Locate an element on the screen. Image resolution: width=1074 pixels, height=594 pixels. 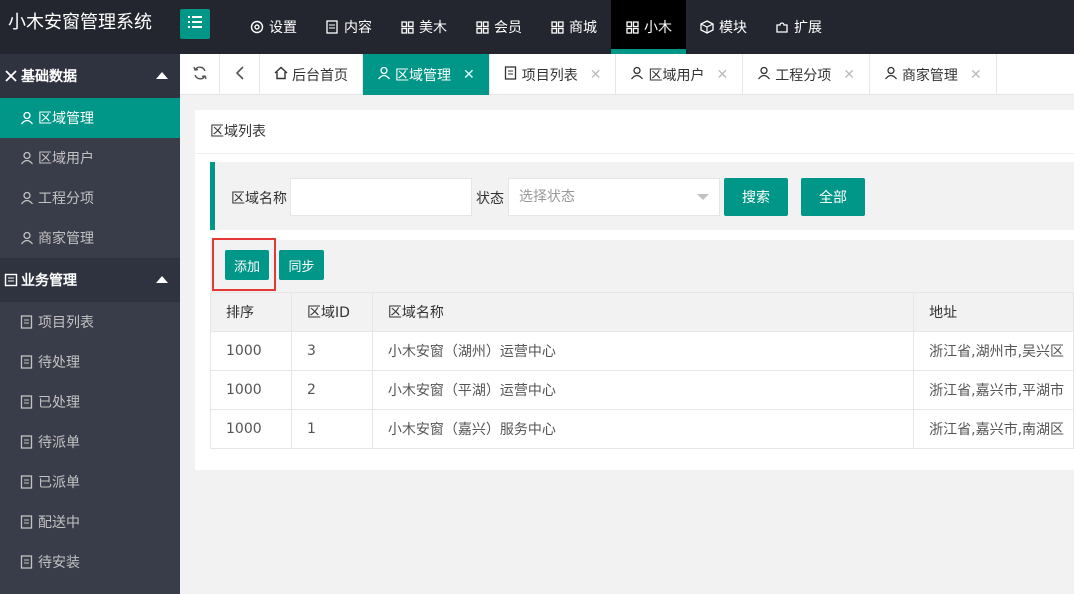
cell-region-id: 2 is located at coordinates (331, 390).